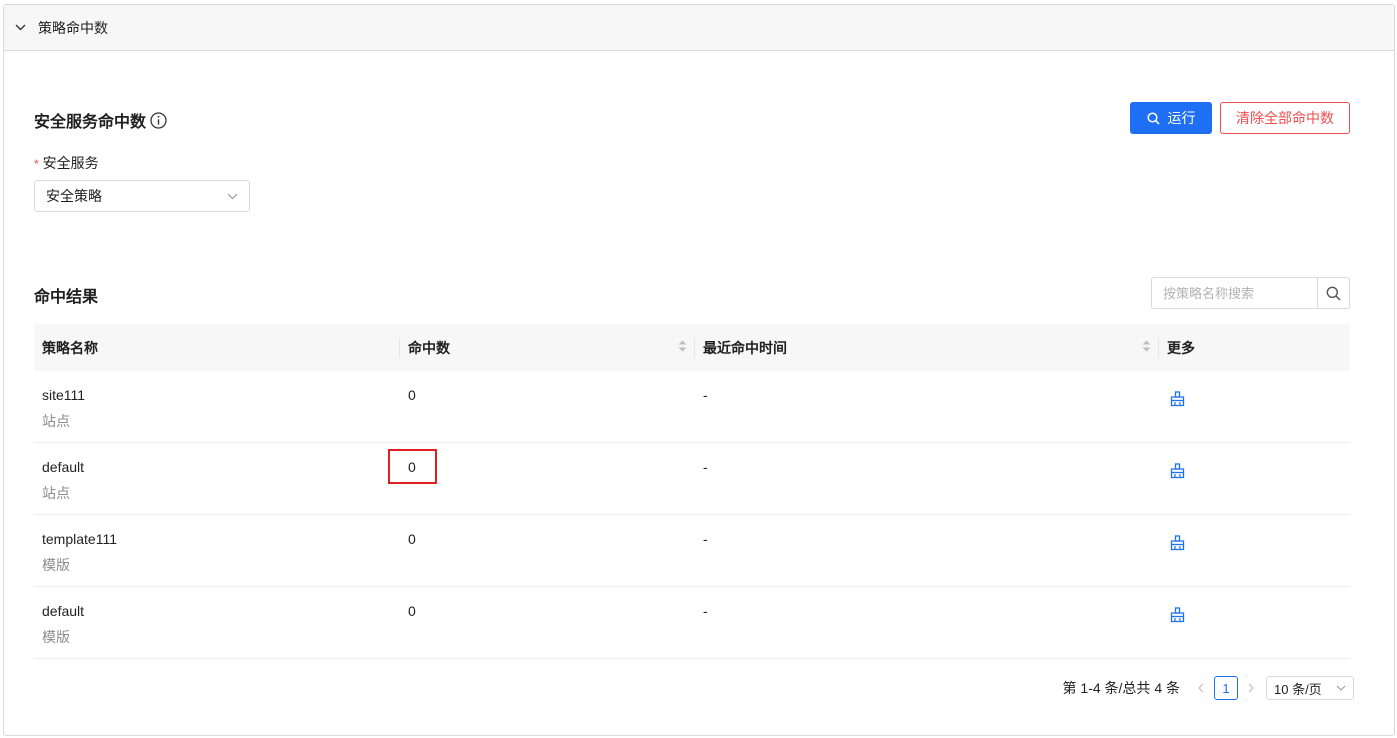 The height and width of the screenshot is (738, 1397). I want to click on column-header-more: 更多, so click(1181, 347).